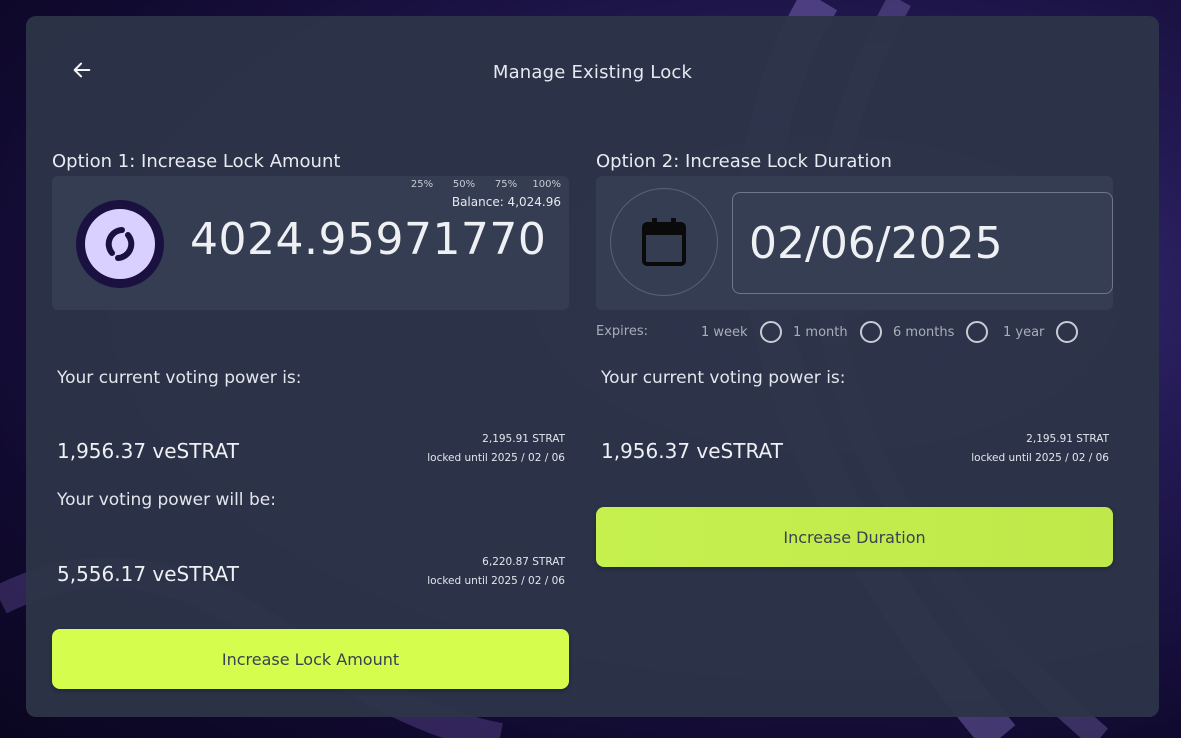 The height and width of the screenshot is (738, 1181). Describe the element at coordinates (924, 332) in the screenshot. I see `expires-option-label: 6 months` at that location.